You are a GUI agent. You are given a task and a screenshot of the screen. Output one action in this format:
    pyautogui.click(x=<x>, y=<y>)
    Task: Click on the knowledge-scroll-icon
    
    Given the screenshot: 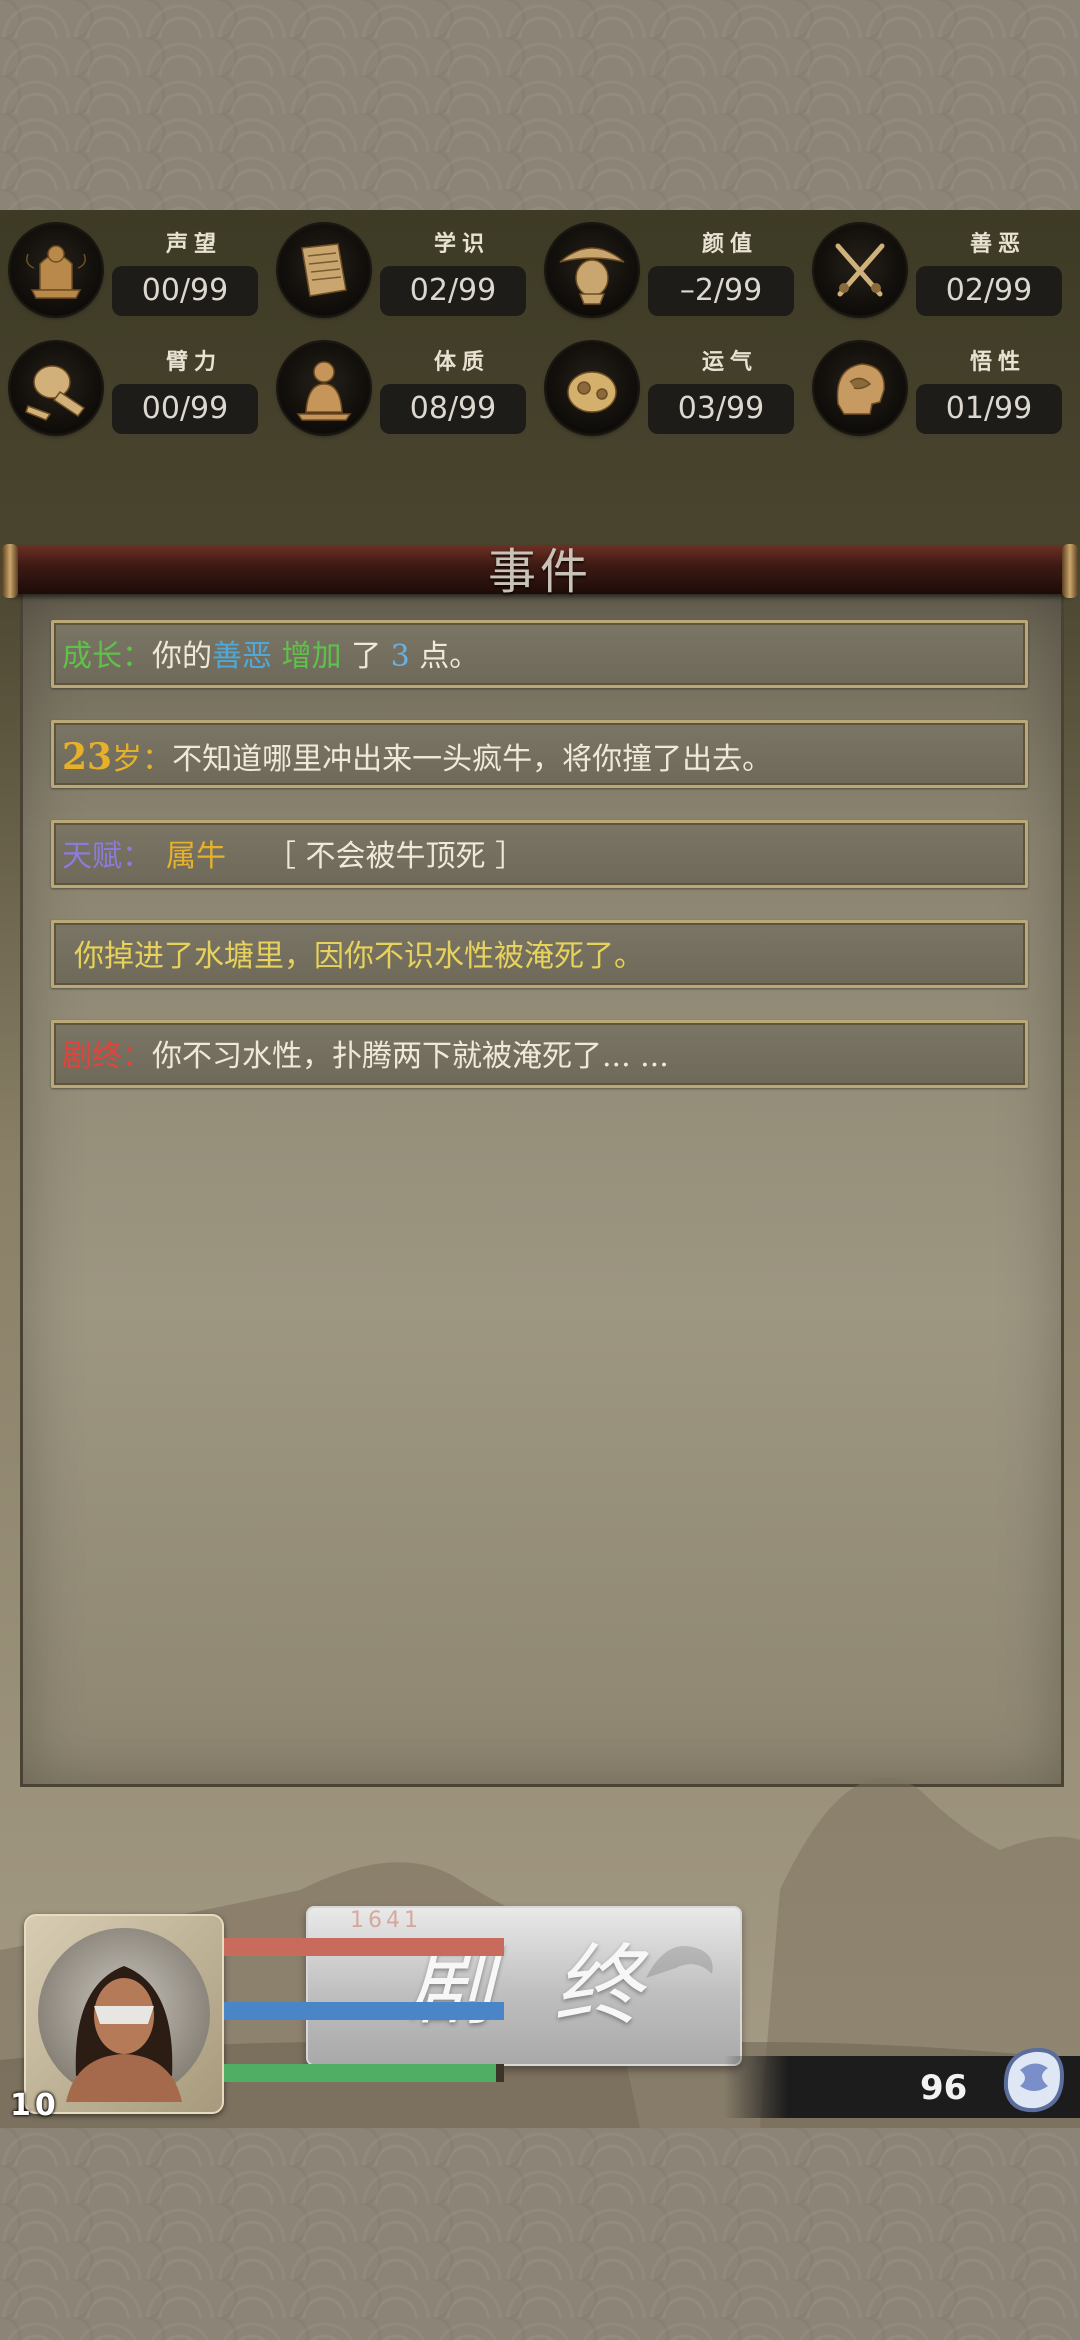 What is the action you would take?
    pyautogui.click(x=324, y=270)
    